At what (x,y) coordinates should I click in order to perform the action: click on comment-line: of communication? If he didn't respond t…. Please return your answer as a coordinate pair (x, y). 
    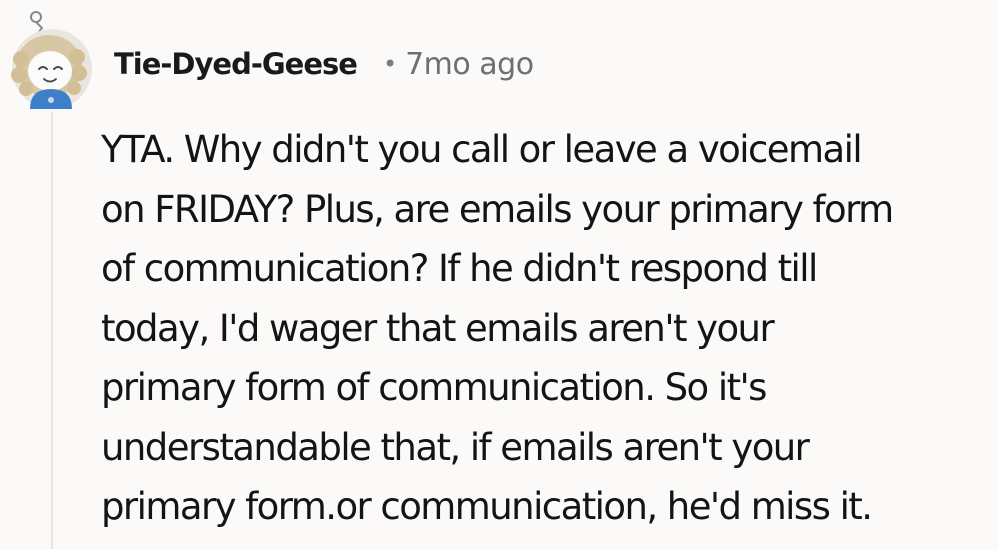
    Looking at the image, I should click on (459, 268).